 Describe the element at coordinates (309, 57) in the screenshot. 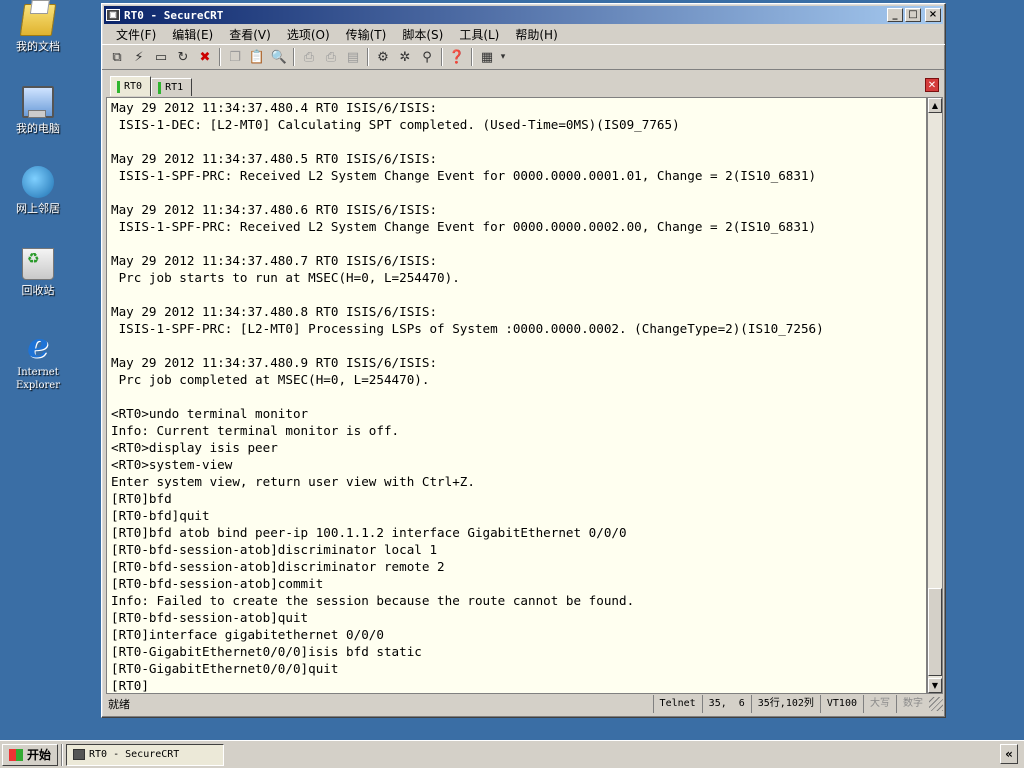

I see `print-icon: ⎙` at that location.